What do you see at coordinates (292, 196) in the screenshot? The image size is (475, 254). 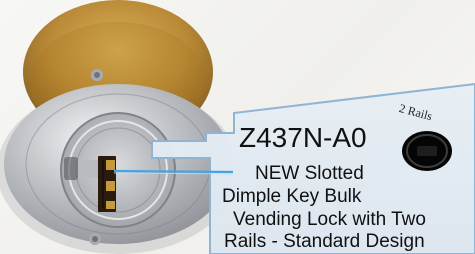 I see `description-line-2: Dimple Key Bulk` at bounding box center [292, 196].